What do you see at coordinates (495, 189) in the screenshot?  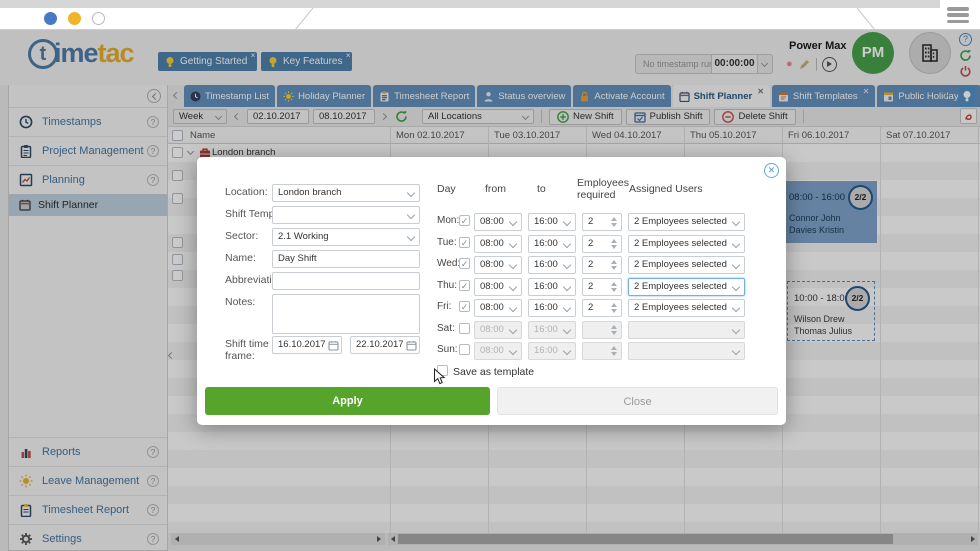 I see `header-from: from` at bounding box center [495, 189].